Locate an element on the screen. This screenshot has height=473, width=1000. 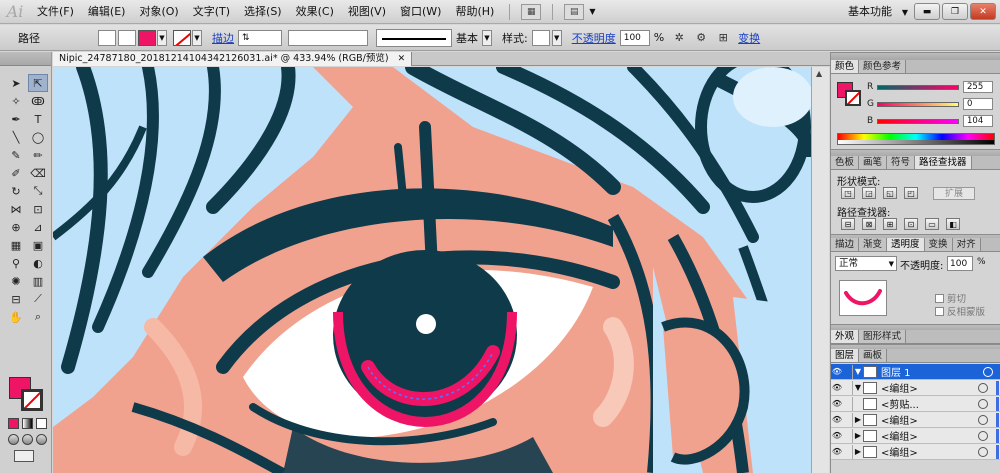
document-setup-icon: ⚙ is located at coordinates (701, 38).